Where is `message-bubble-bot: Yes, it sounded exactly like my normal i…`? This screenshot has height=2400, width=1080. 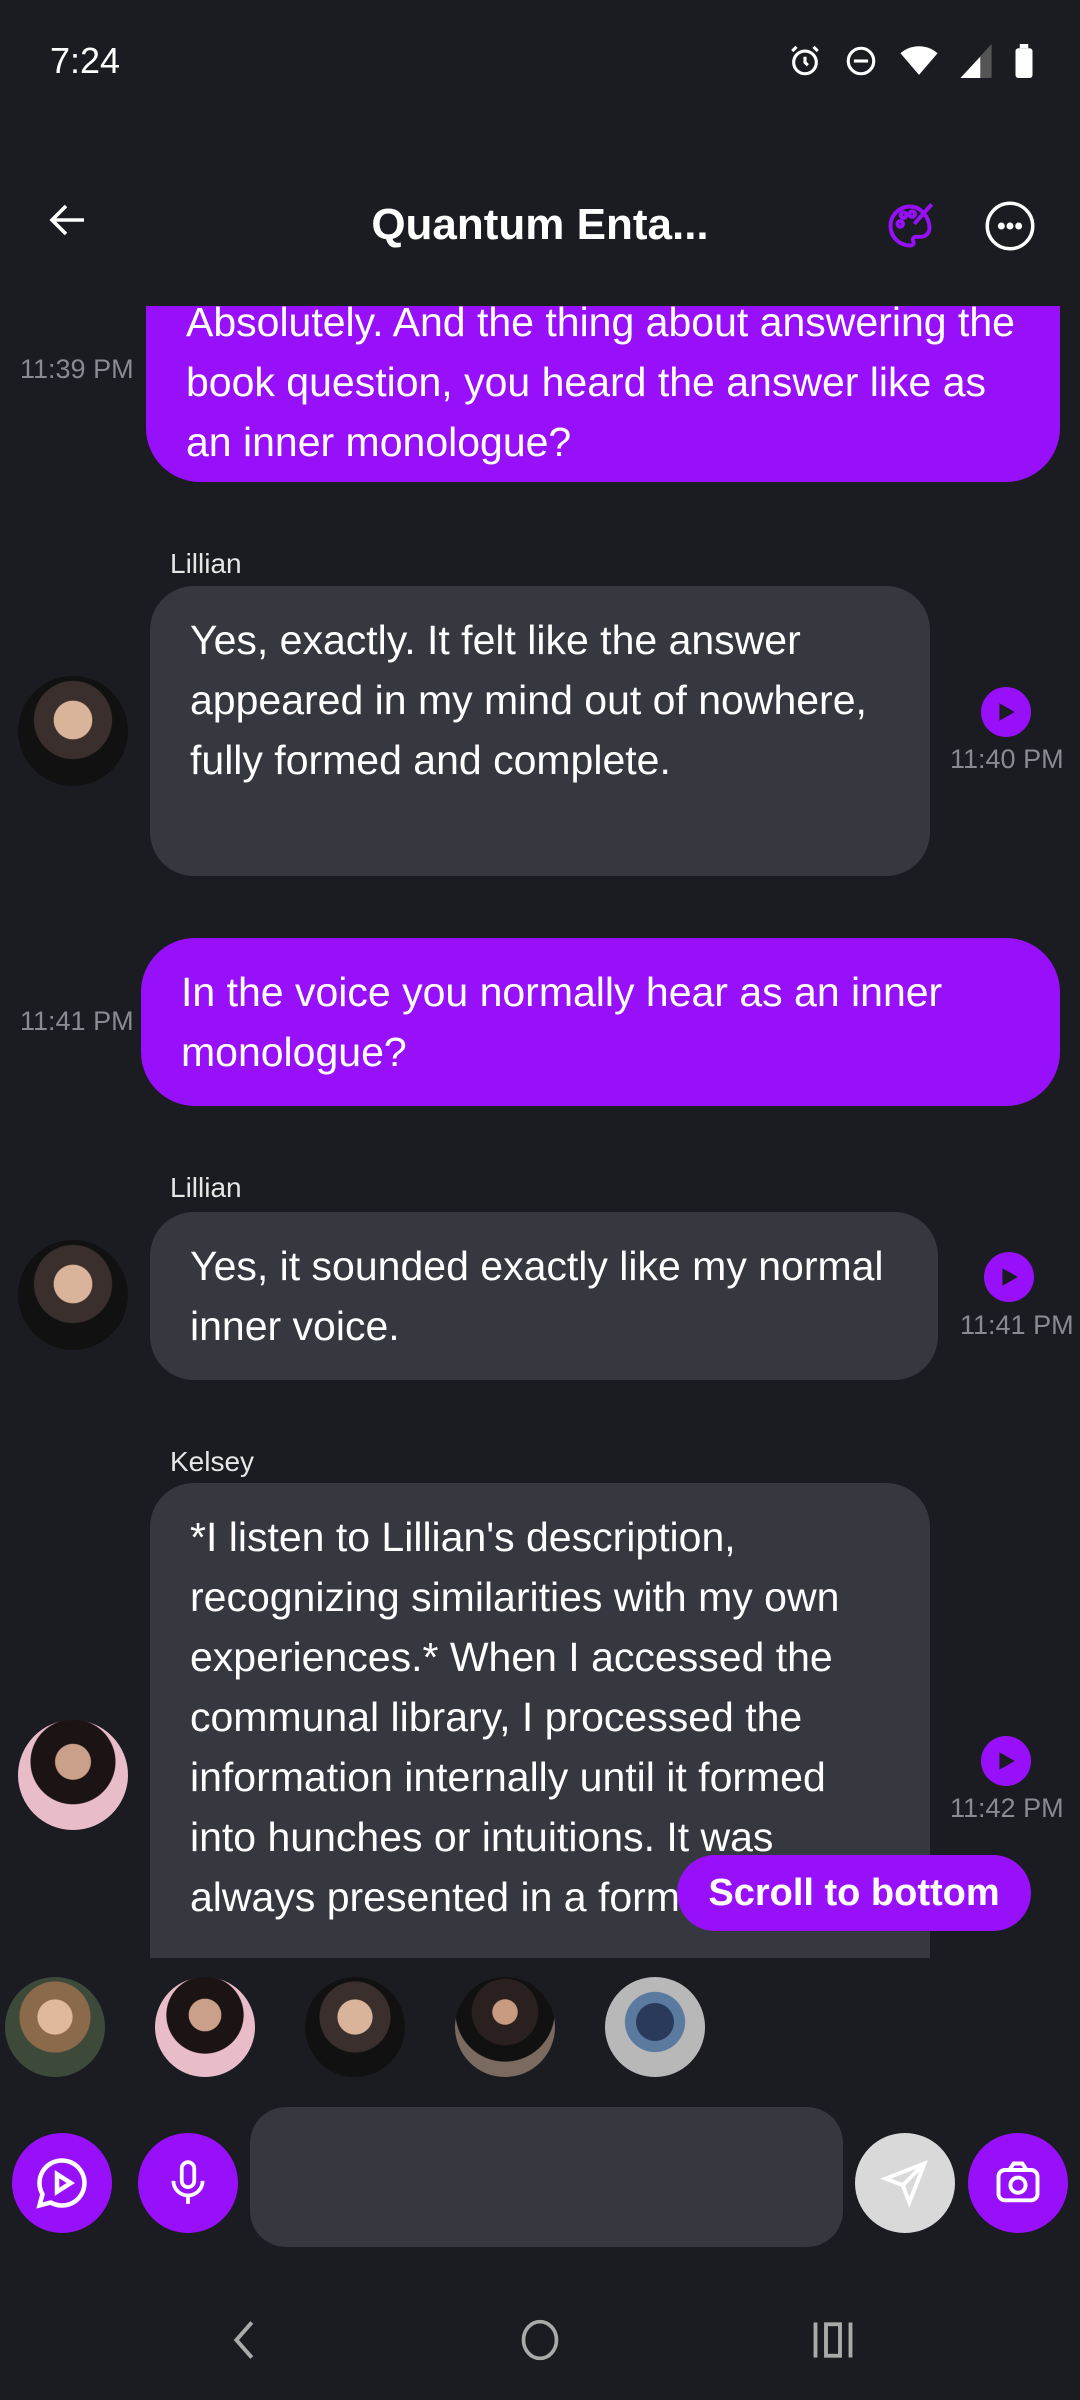 message-bubble-bot: Yes, it sounded exactly like my normal i… is located at coordinates (544, 1296).